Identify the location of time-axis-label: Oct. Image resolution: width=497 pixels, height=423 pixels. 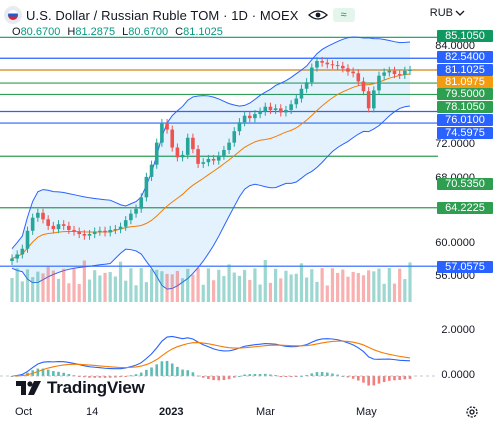
(24, 412).